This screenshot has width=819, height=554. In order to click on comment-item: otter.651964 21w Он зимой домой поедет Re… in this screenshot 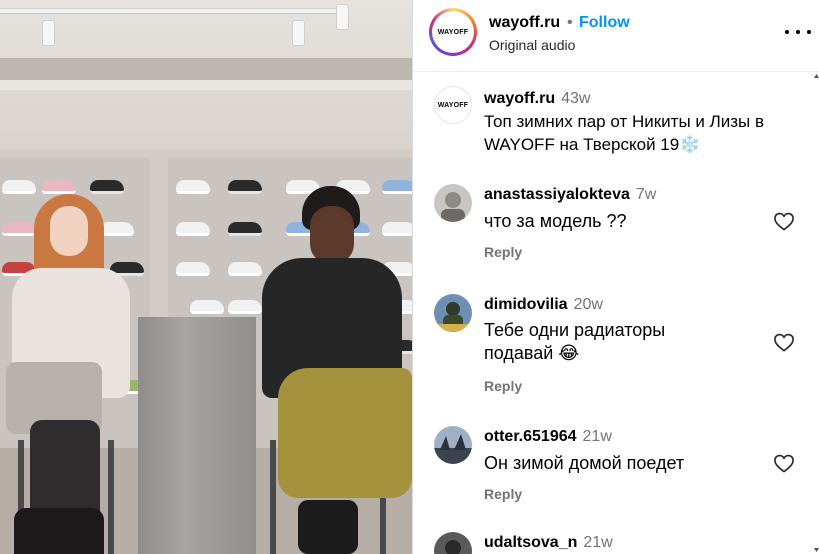, I will do `click(616, 467)`.